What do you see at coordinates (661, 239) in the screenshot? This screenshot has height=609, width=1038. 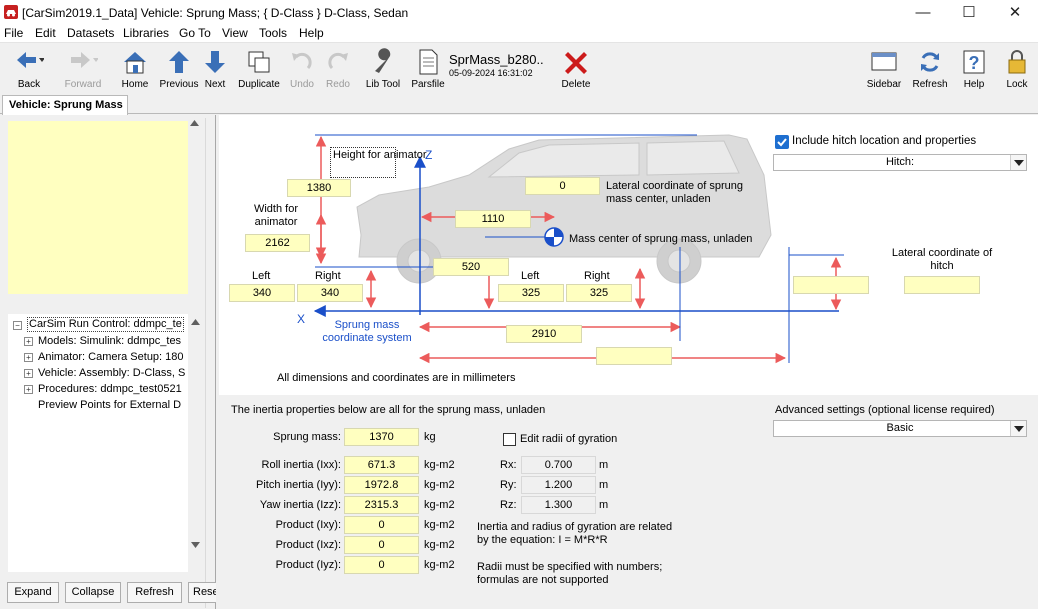 I see `mass-center-label: Mass center of sprung mass, unladen` at bounding box center [661, 239].